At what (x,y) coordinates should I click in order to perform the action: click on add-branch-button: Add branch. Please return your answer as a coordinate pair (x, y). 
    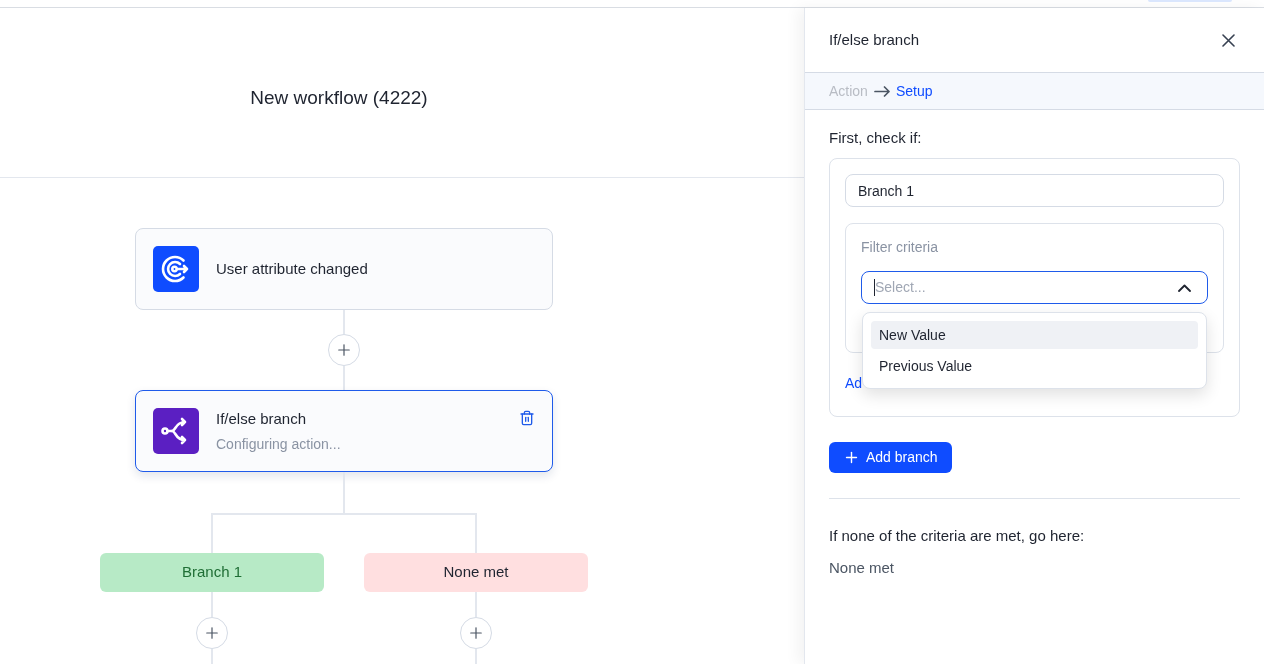
    Looking at the image, I should click on (890, 457).